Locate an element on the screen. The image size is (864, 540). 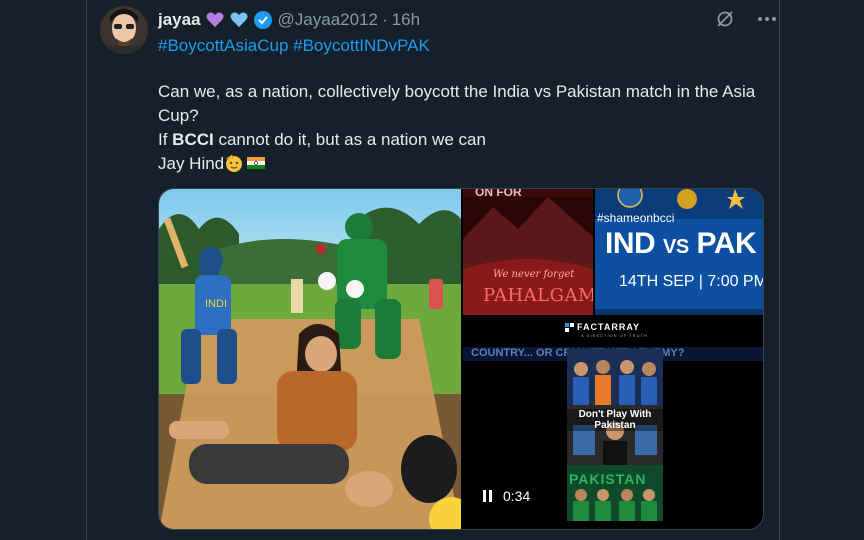
hashtag-link: #BoycottINDvPAK is located at coordinates (361, 45).